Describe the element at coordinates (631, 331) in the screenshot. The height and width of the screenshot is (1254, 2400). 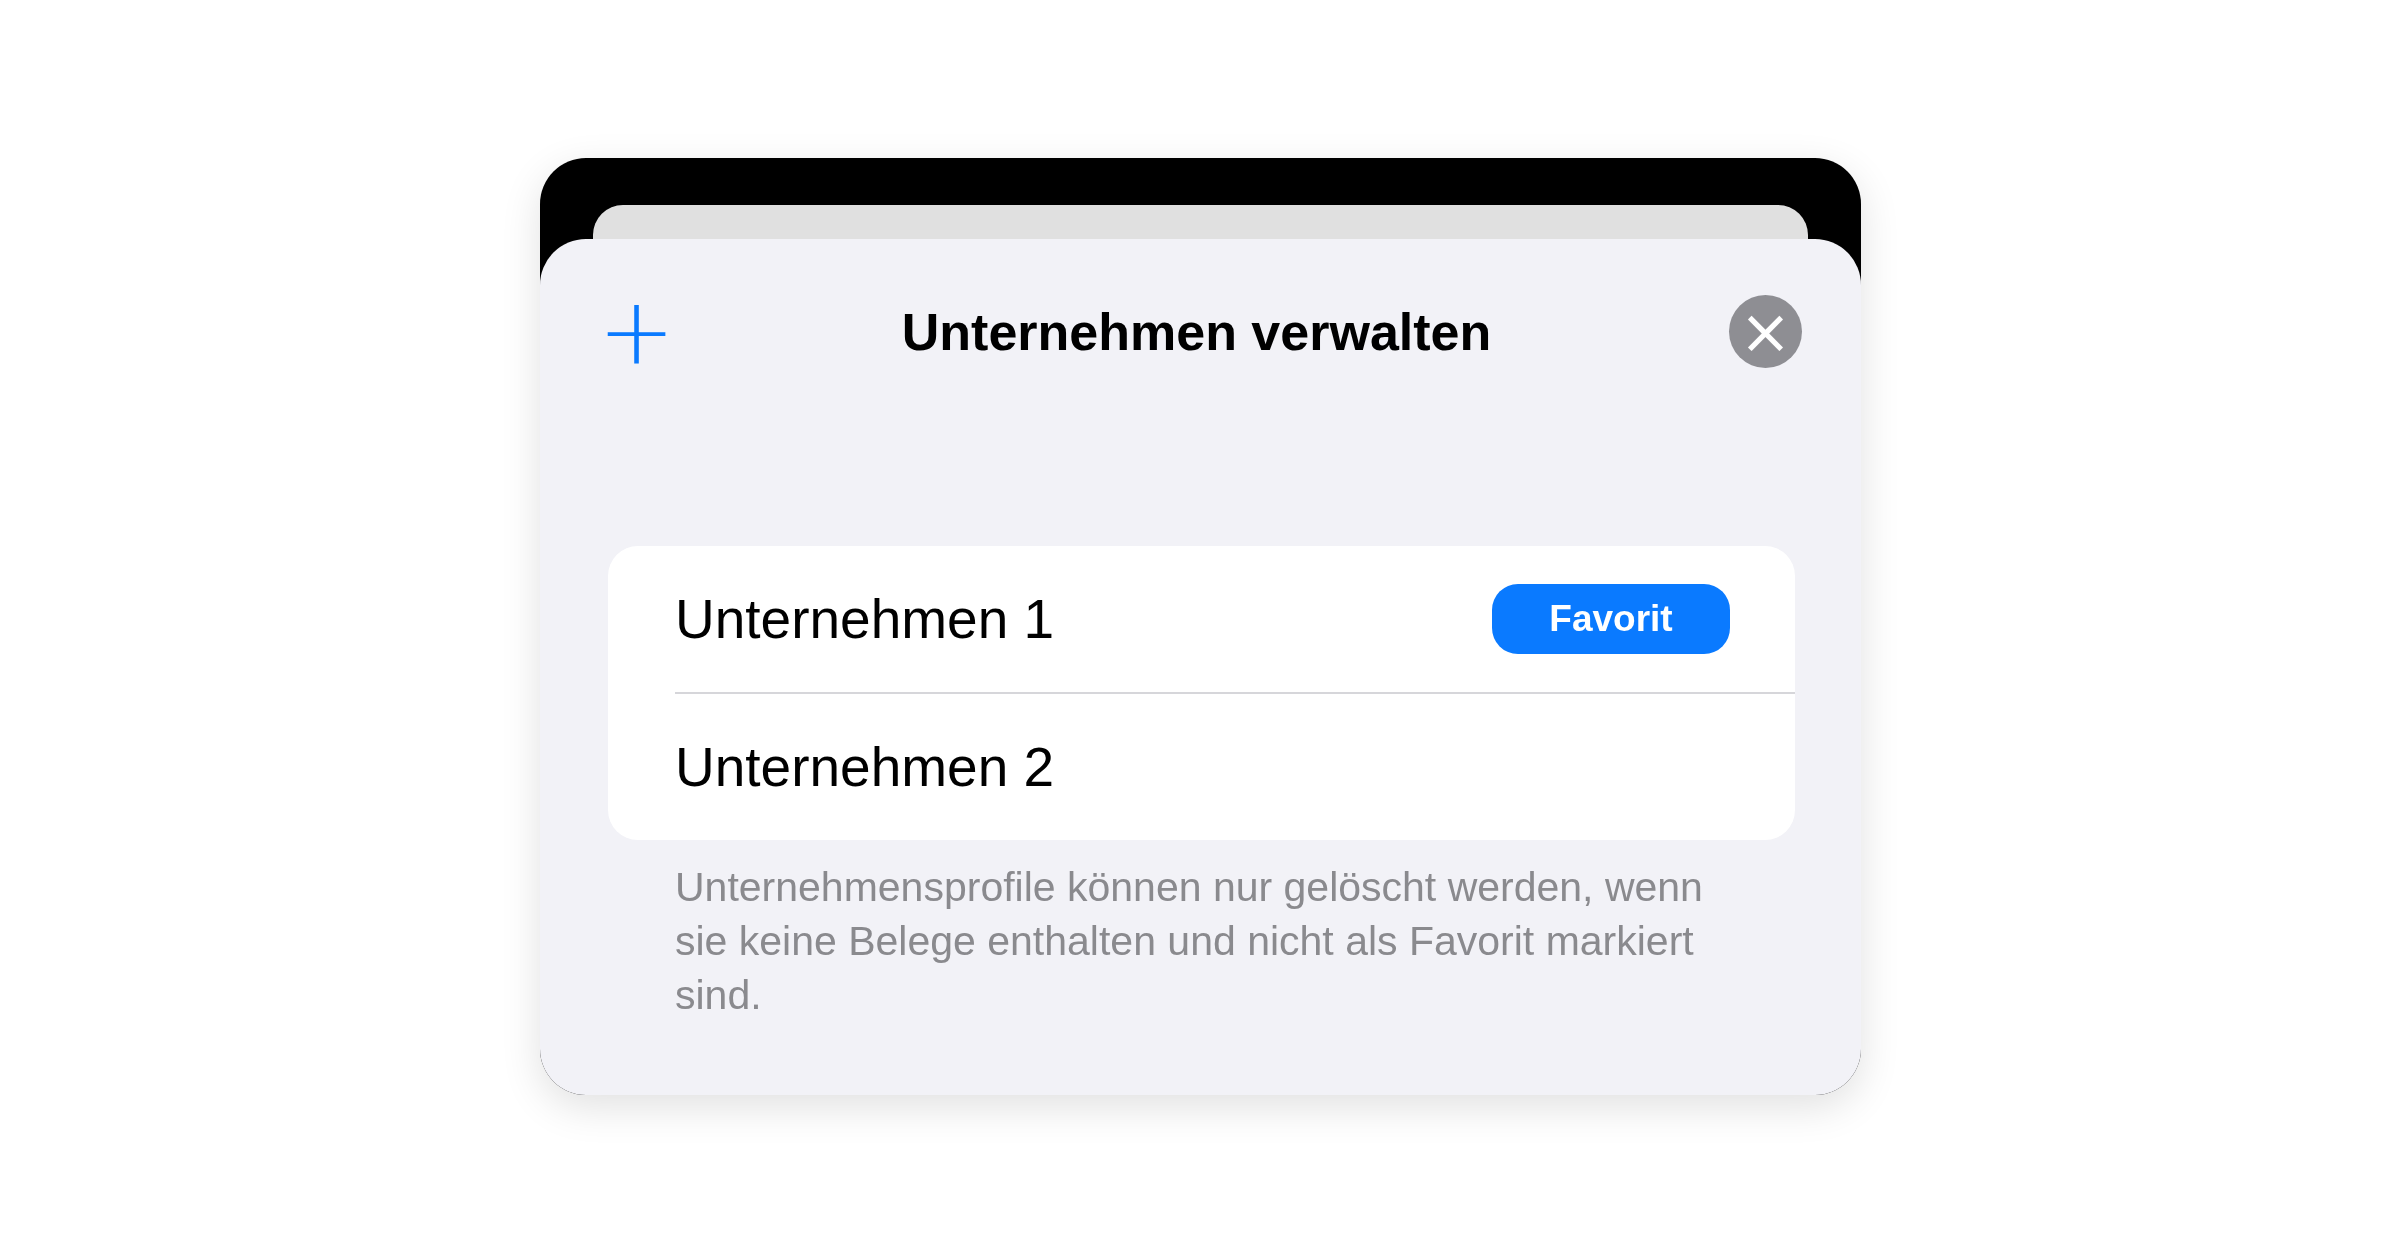
I see `add-button: +` at that location.